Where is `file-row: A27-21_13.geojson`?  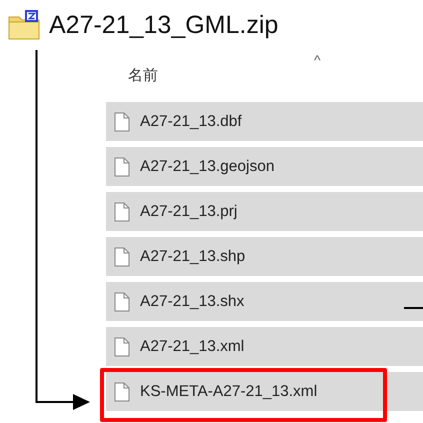
file-row: A27-21_13.geojson is located at coordinates (264, 166).